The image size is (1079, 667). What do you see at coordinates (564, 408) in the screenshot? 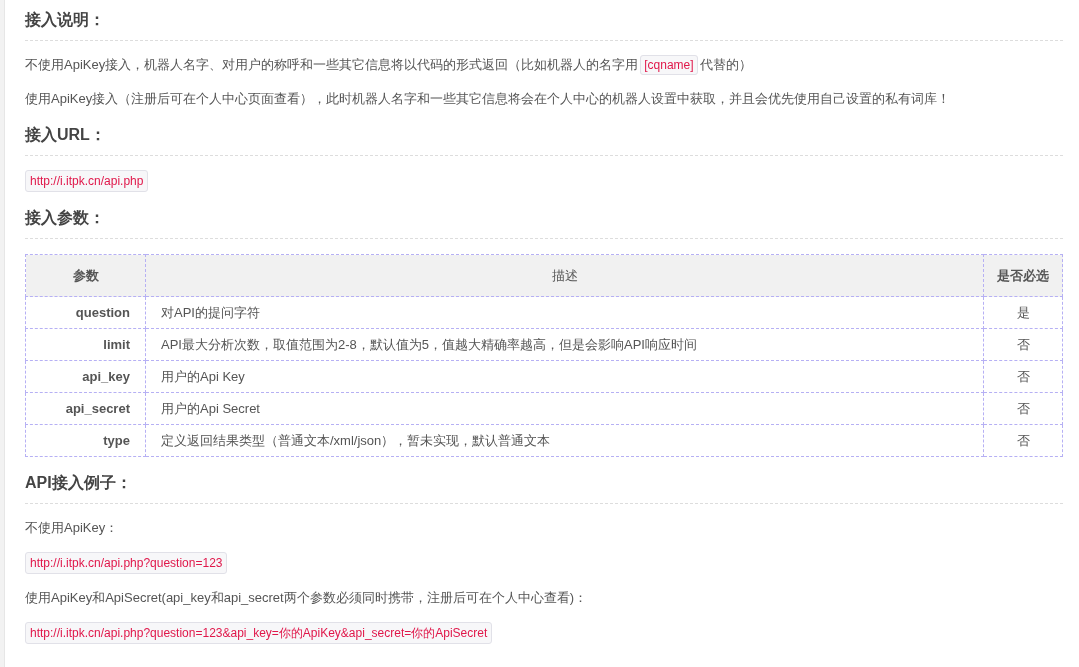
I see `table-cell: 用户的Api Secret` at bounding box center [564, 408].